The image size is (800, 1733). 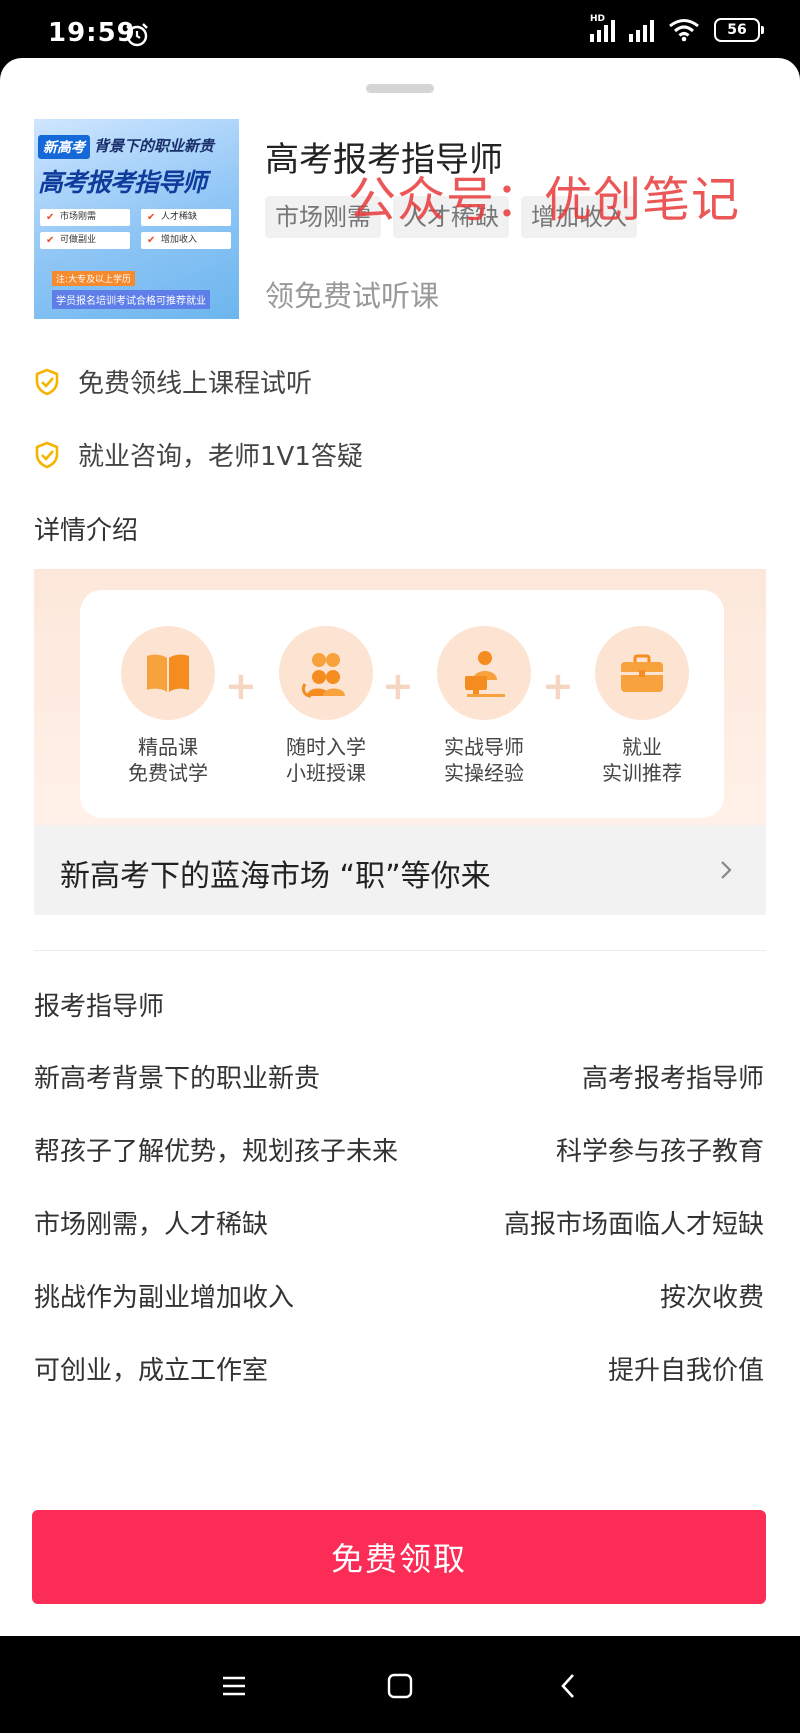 What do you see at coordinates (136, 230) in the screenshot?
I see `cover-feature-grid: 市场刚需 人才稀缺 可做副业 增加收入` at bounding box center [136, 230].